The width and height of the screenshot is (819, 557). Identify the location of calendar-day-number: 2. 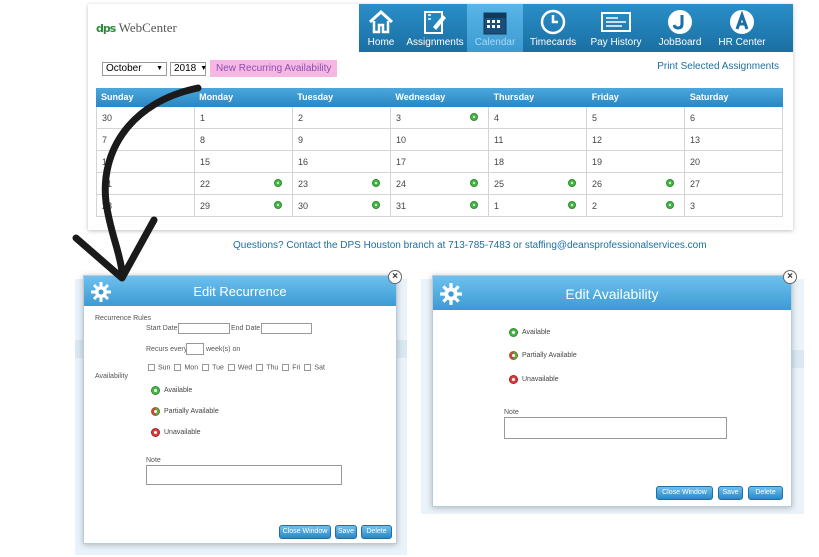
(301, 118).